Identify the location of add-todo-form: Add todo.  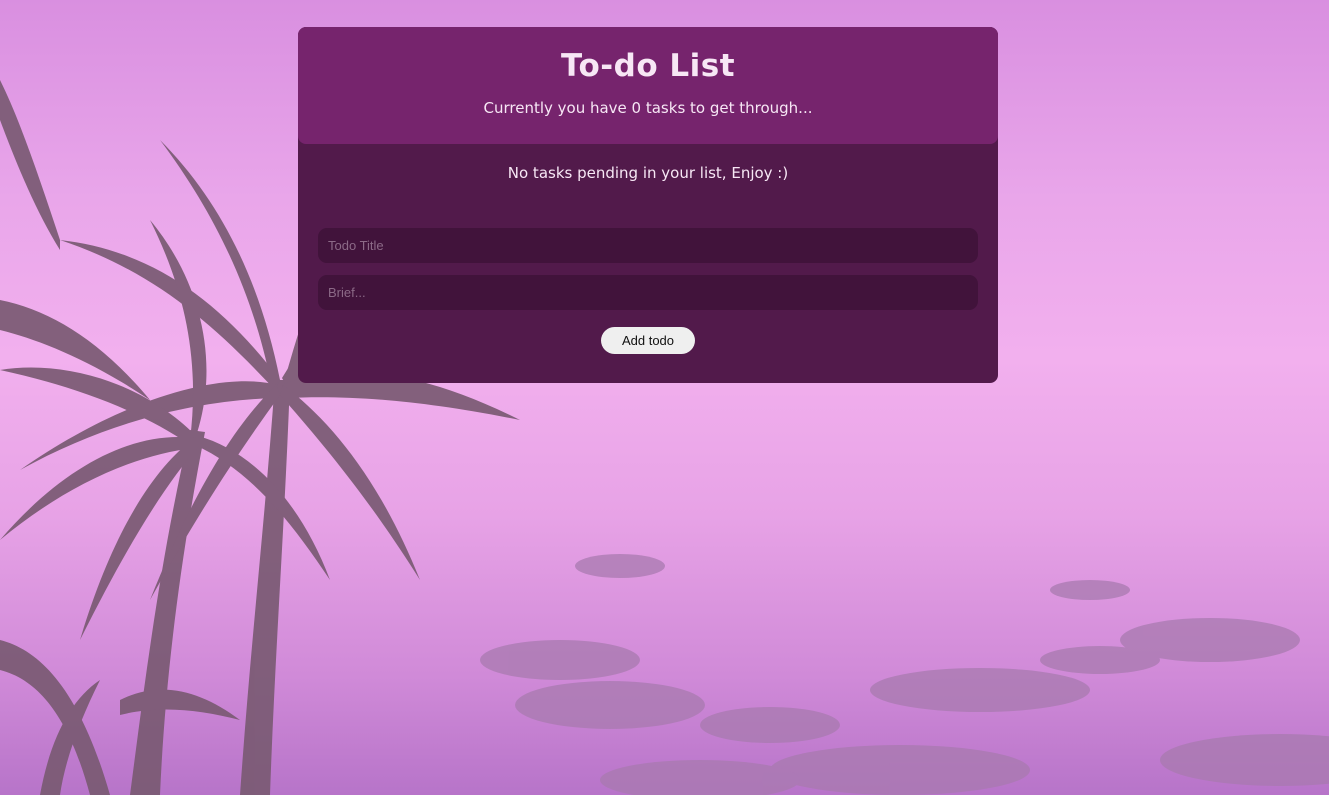
(648, 291).